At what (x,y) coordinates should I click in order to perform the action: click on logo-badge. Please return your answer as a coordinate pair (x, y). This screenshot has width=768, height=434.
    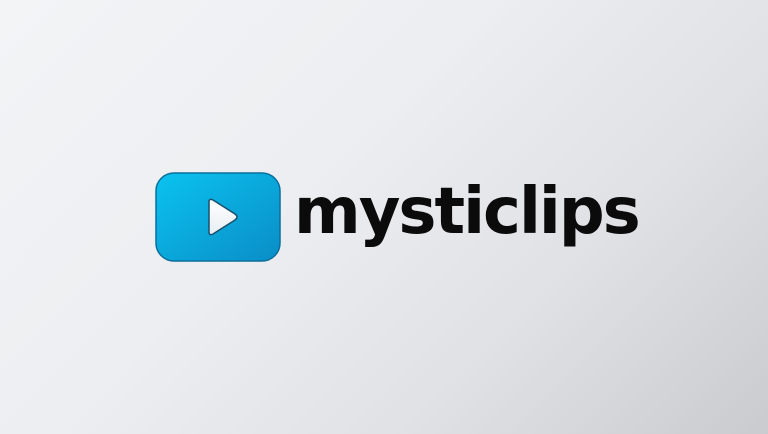
    Looking at the image, I should click on (218, 217).